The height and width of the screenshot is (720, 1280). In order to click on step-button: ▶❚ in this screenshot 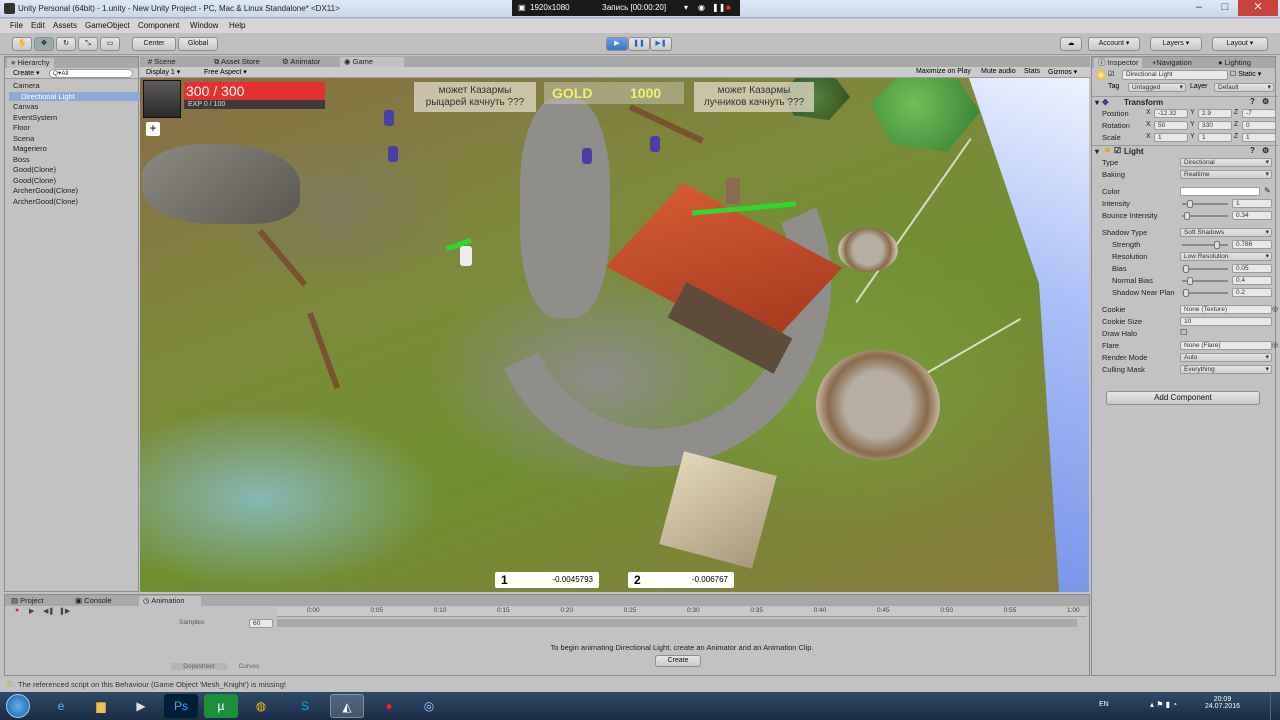, I will do `click(661, 44)`.